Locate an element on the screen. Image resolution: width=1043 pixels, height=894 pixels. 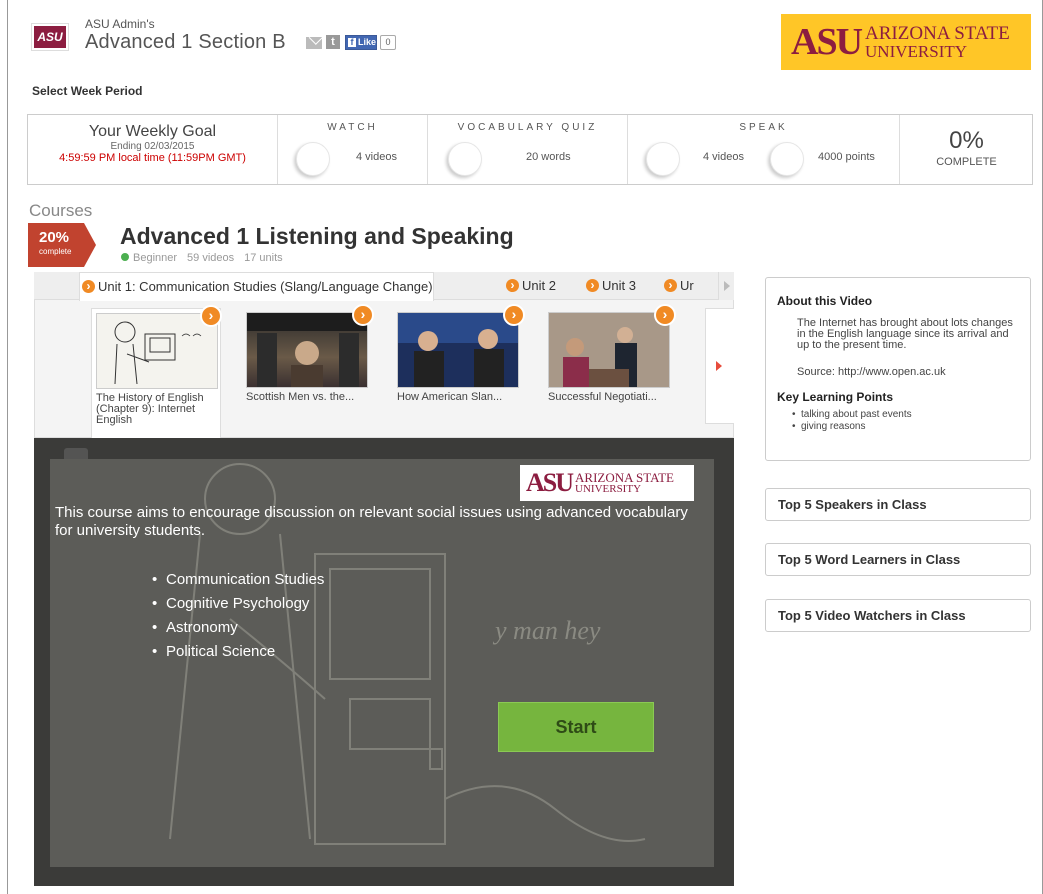
about-title: About this Video is located at coordinates (825, 301).